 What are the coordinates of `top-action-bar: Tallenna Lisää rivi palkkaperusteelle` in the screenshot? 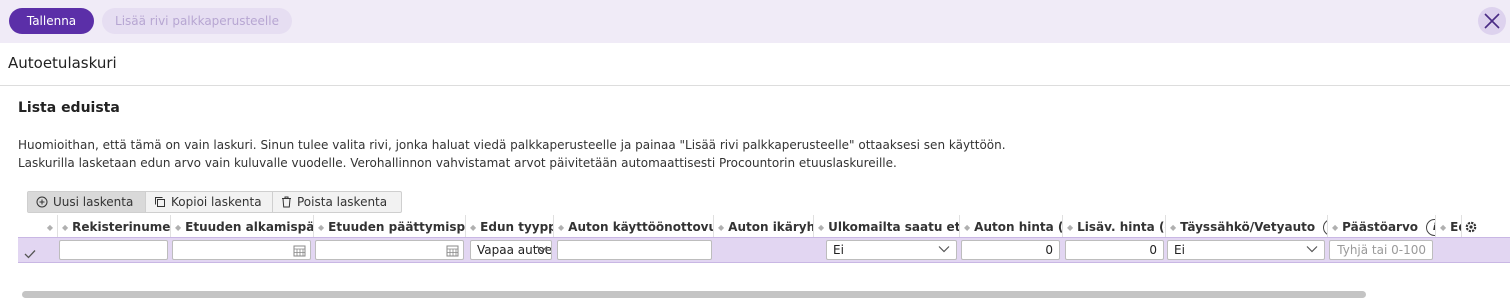 It's located at (755, 21).